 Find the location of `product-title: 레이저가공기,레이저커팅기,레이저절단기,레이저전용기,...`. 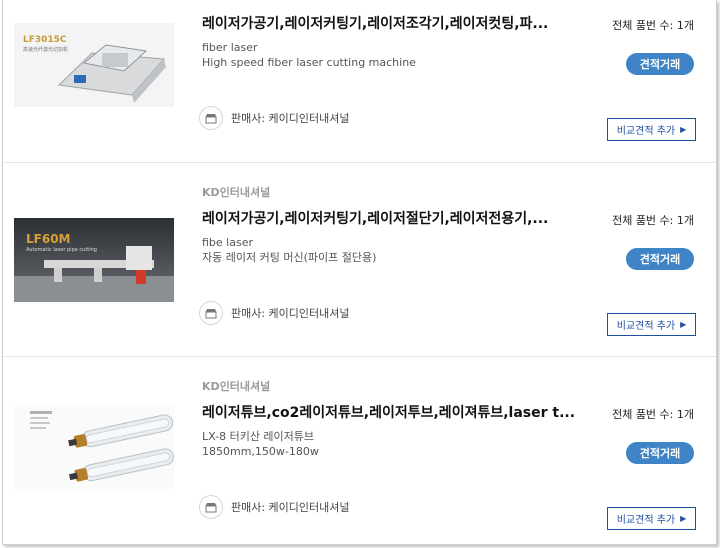

product-title: 레이저가공기,레이저커팅기,레이저절단기,레이저전용기,... is located at coordinates (389, 218).